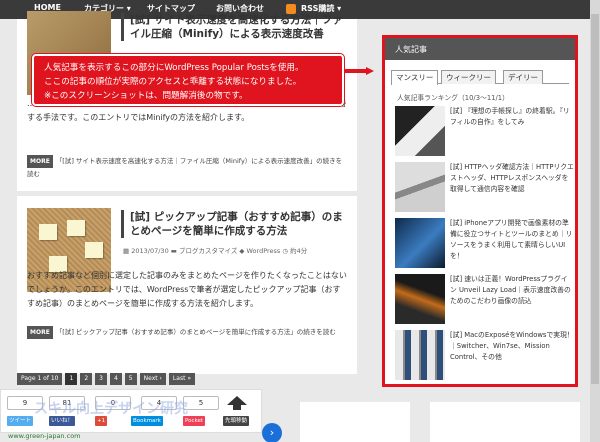 The image size is (600, 442). I want to click on page-link-2: 2, so click(86, 379).